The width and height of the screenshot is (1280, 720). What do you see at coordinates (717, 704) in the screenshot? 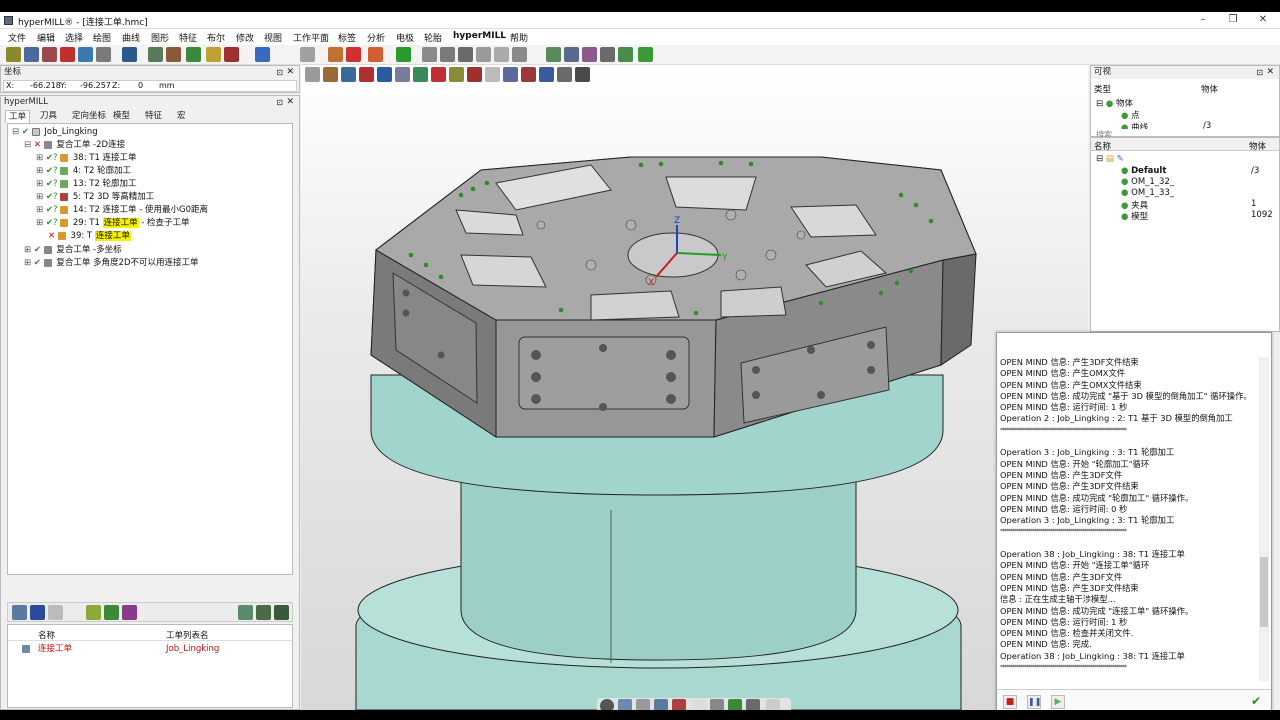
I see `arrow-icon` at bounding box center [717, 704].